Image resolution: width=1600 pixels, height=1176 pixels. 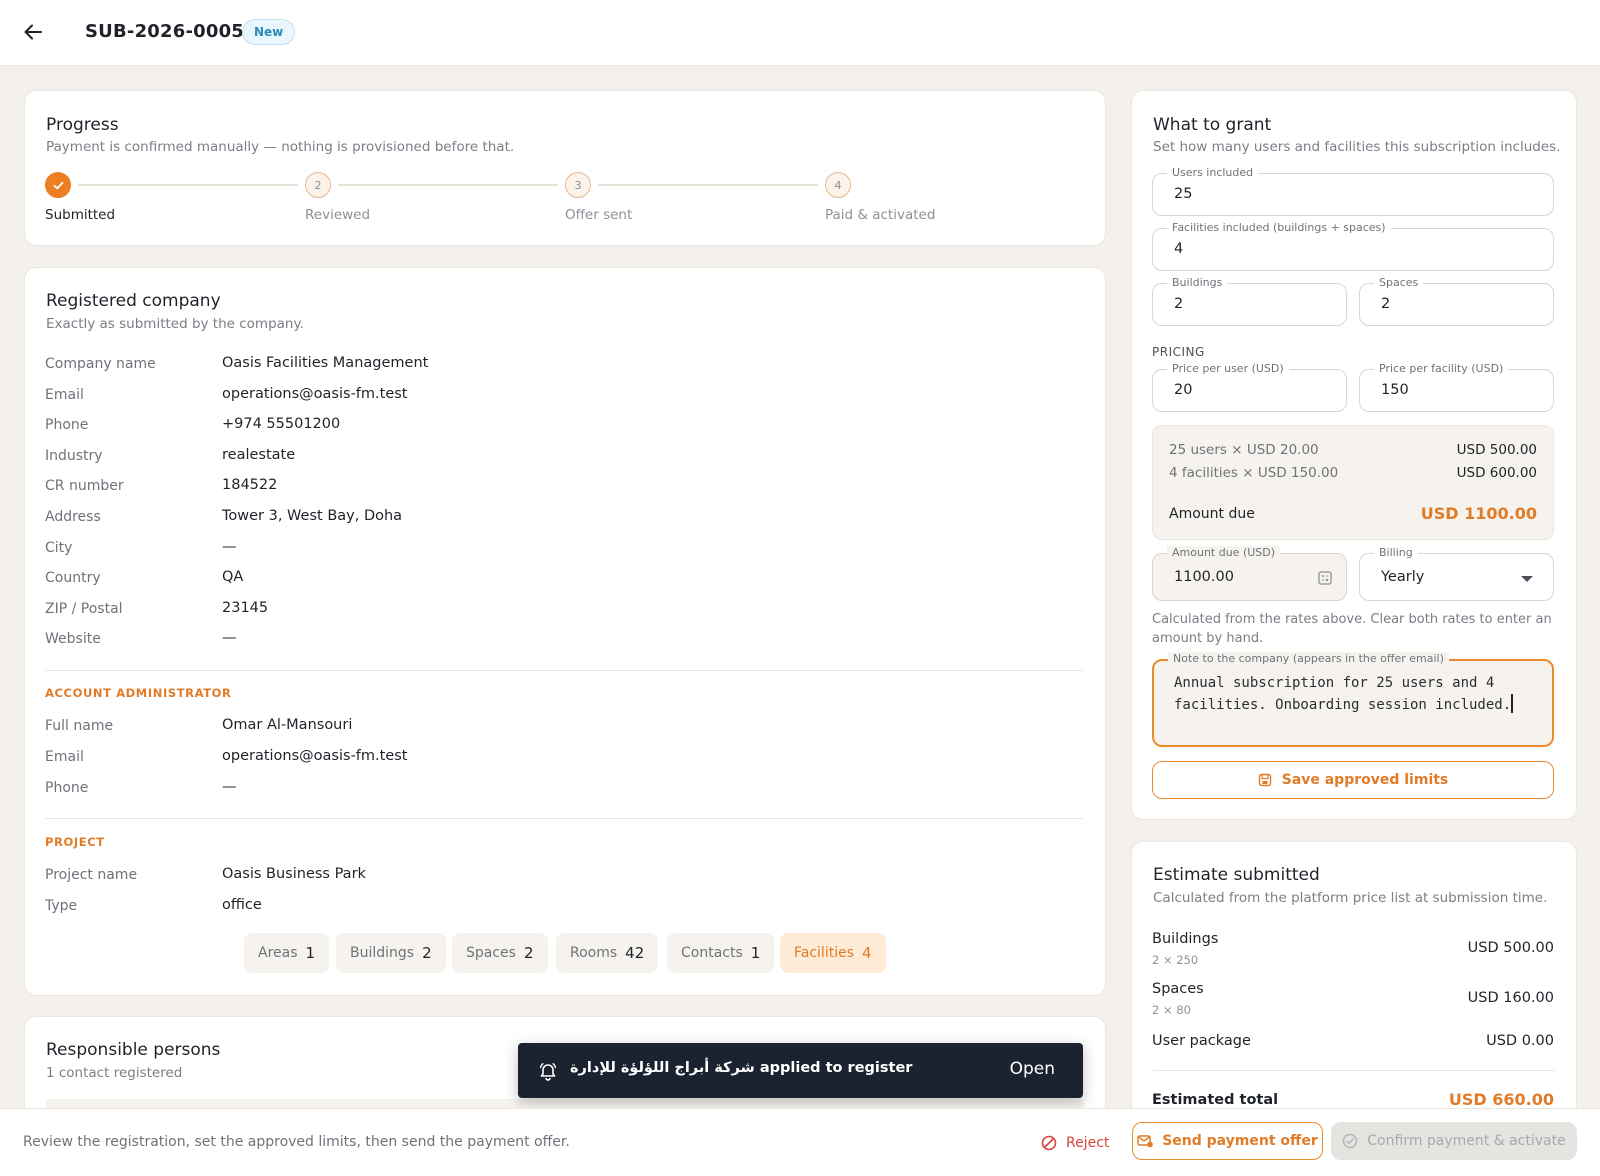 What do you see at coordinates (1213, 172) in the screenshot?
I see `users-included-label: Users included` at bounding box center [1213, 172].